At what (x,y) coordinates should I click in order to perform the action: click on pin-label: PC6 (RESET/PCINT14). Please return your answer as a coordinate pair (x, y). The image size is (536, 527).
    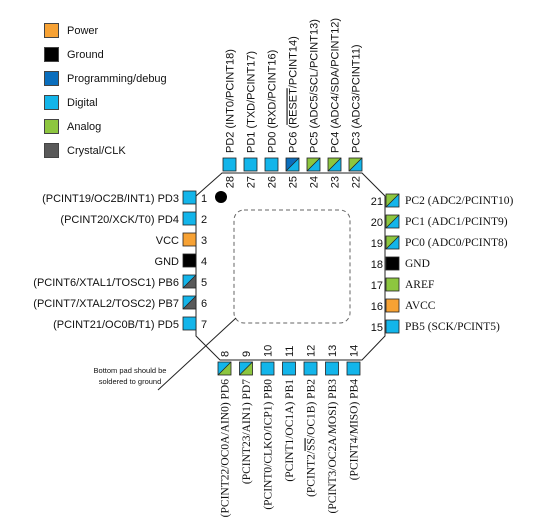
    Looking at the image, I should click on (294, 94).